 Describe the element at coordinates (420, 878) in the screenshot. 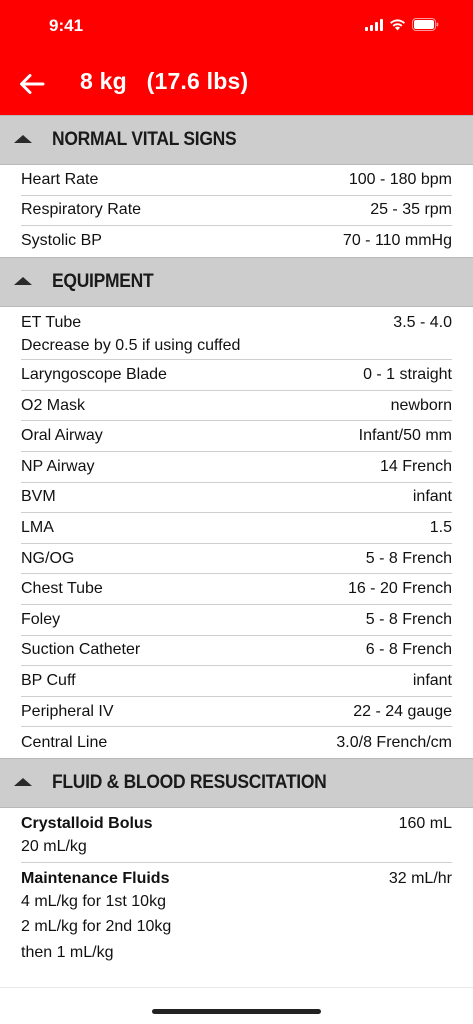

I see `item-value: 32 mL/hr` at that location.